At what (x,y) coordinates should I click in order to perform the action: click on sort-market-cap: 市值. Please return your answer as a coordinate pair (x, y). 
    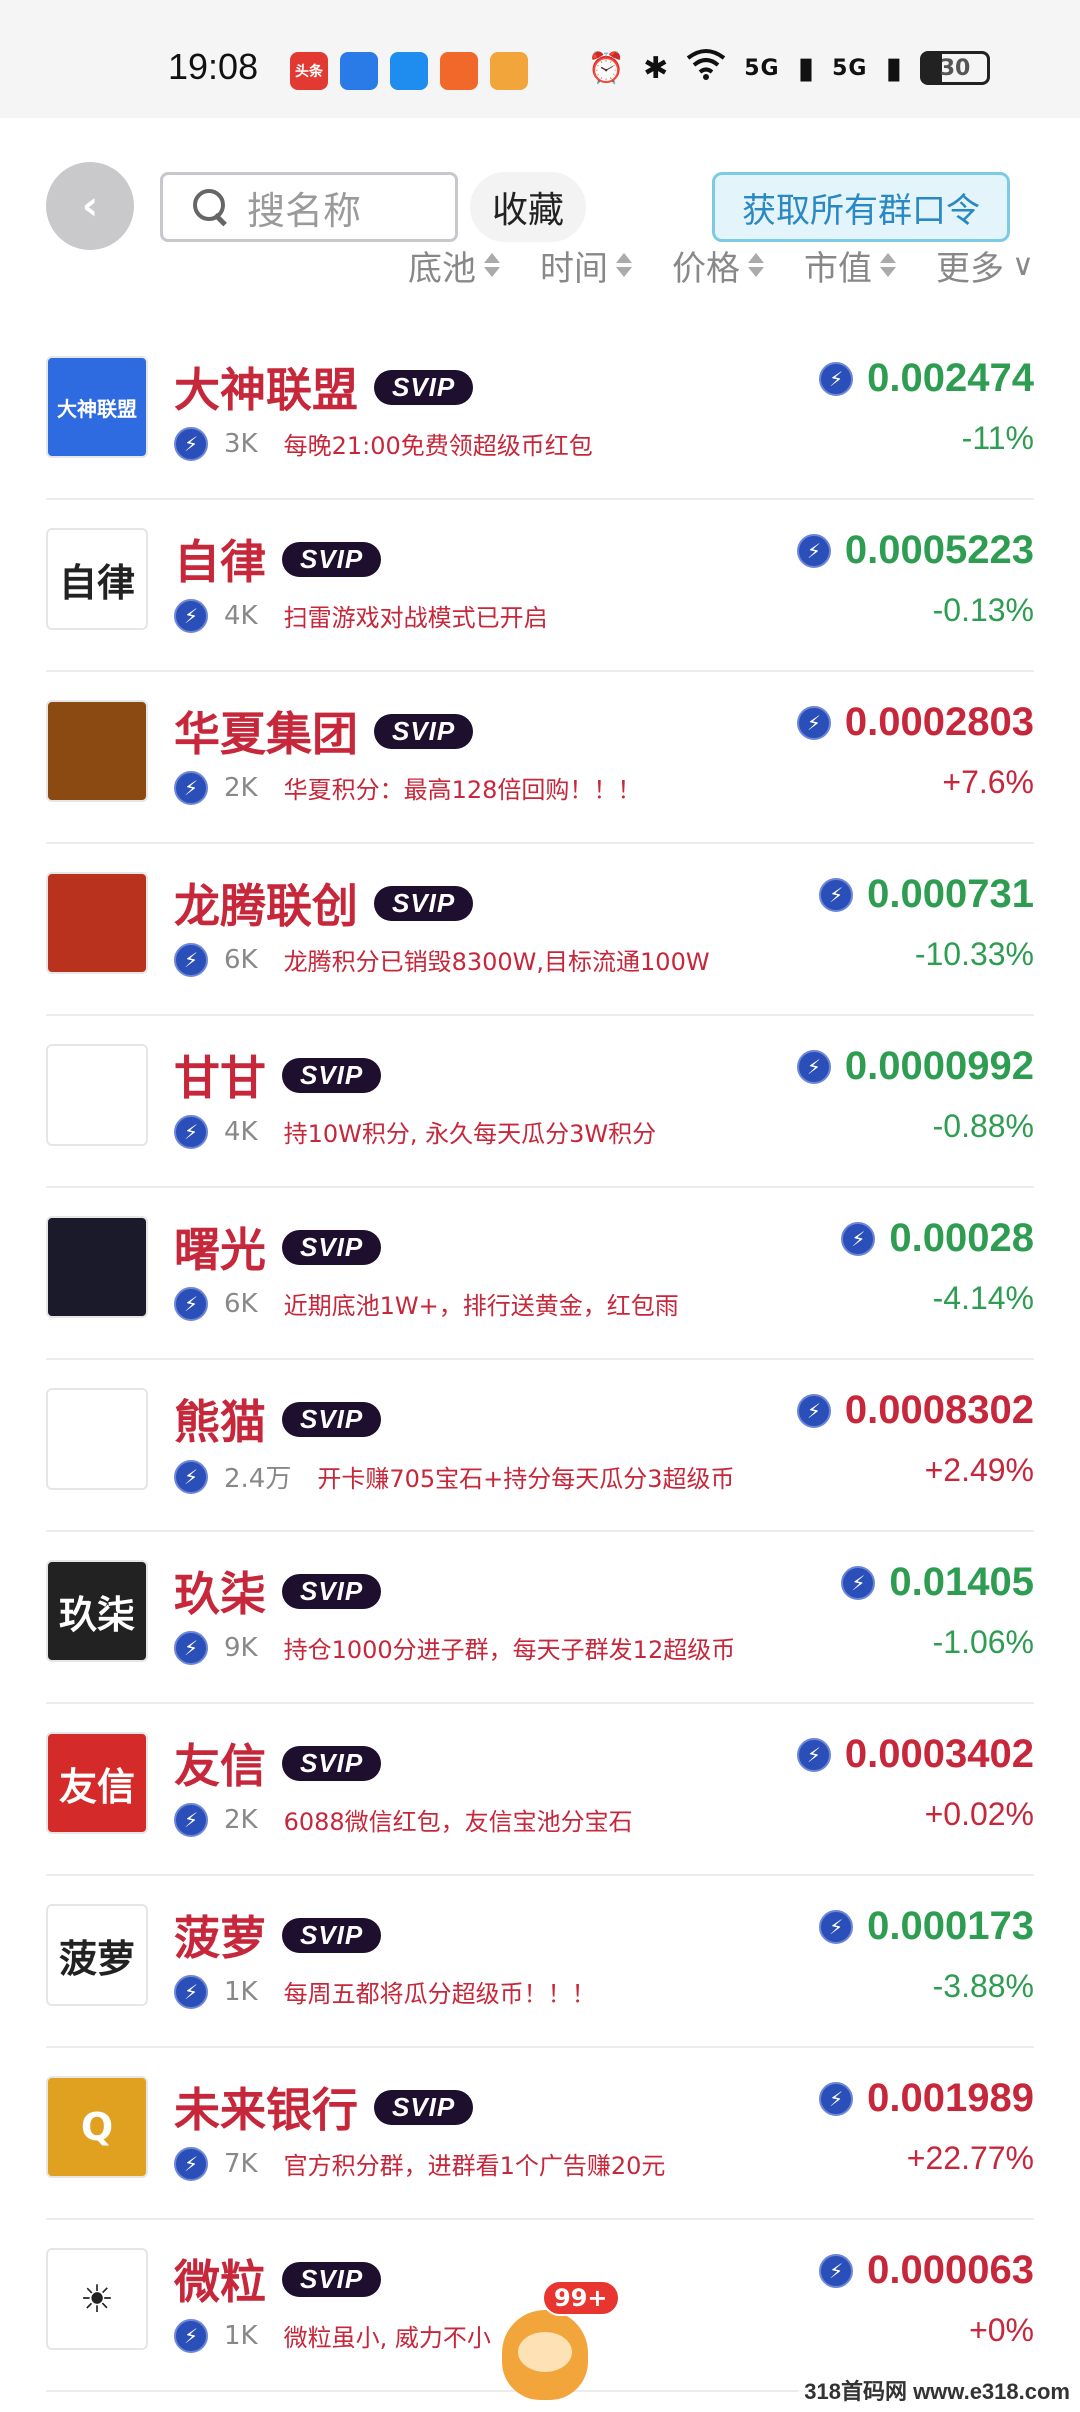
    Looking at the image, I should click on (850, 265).